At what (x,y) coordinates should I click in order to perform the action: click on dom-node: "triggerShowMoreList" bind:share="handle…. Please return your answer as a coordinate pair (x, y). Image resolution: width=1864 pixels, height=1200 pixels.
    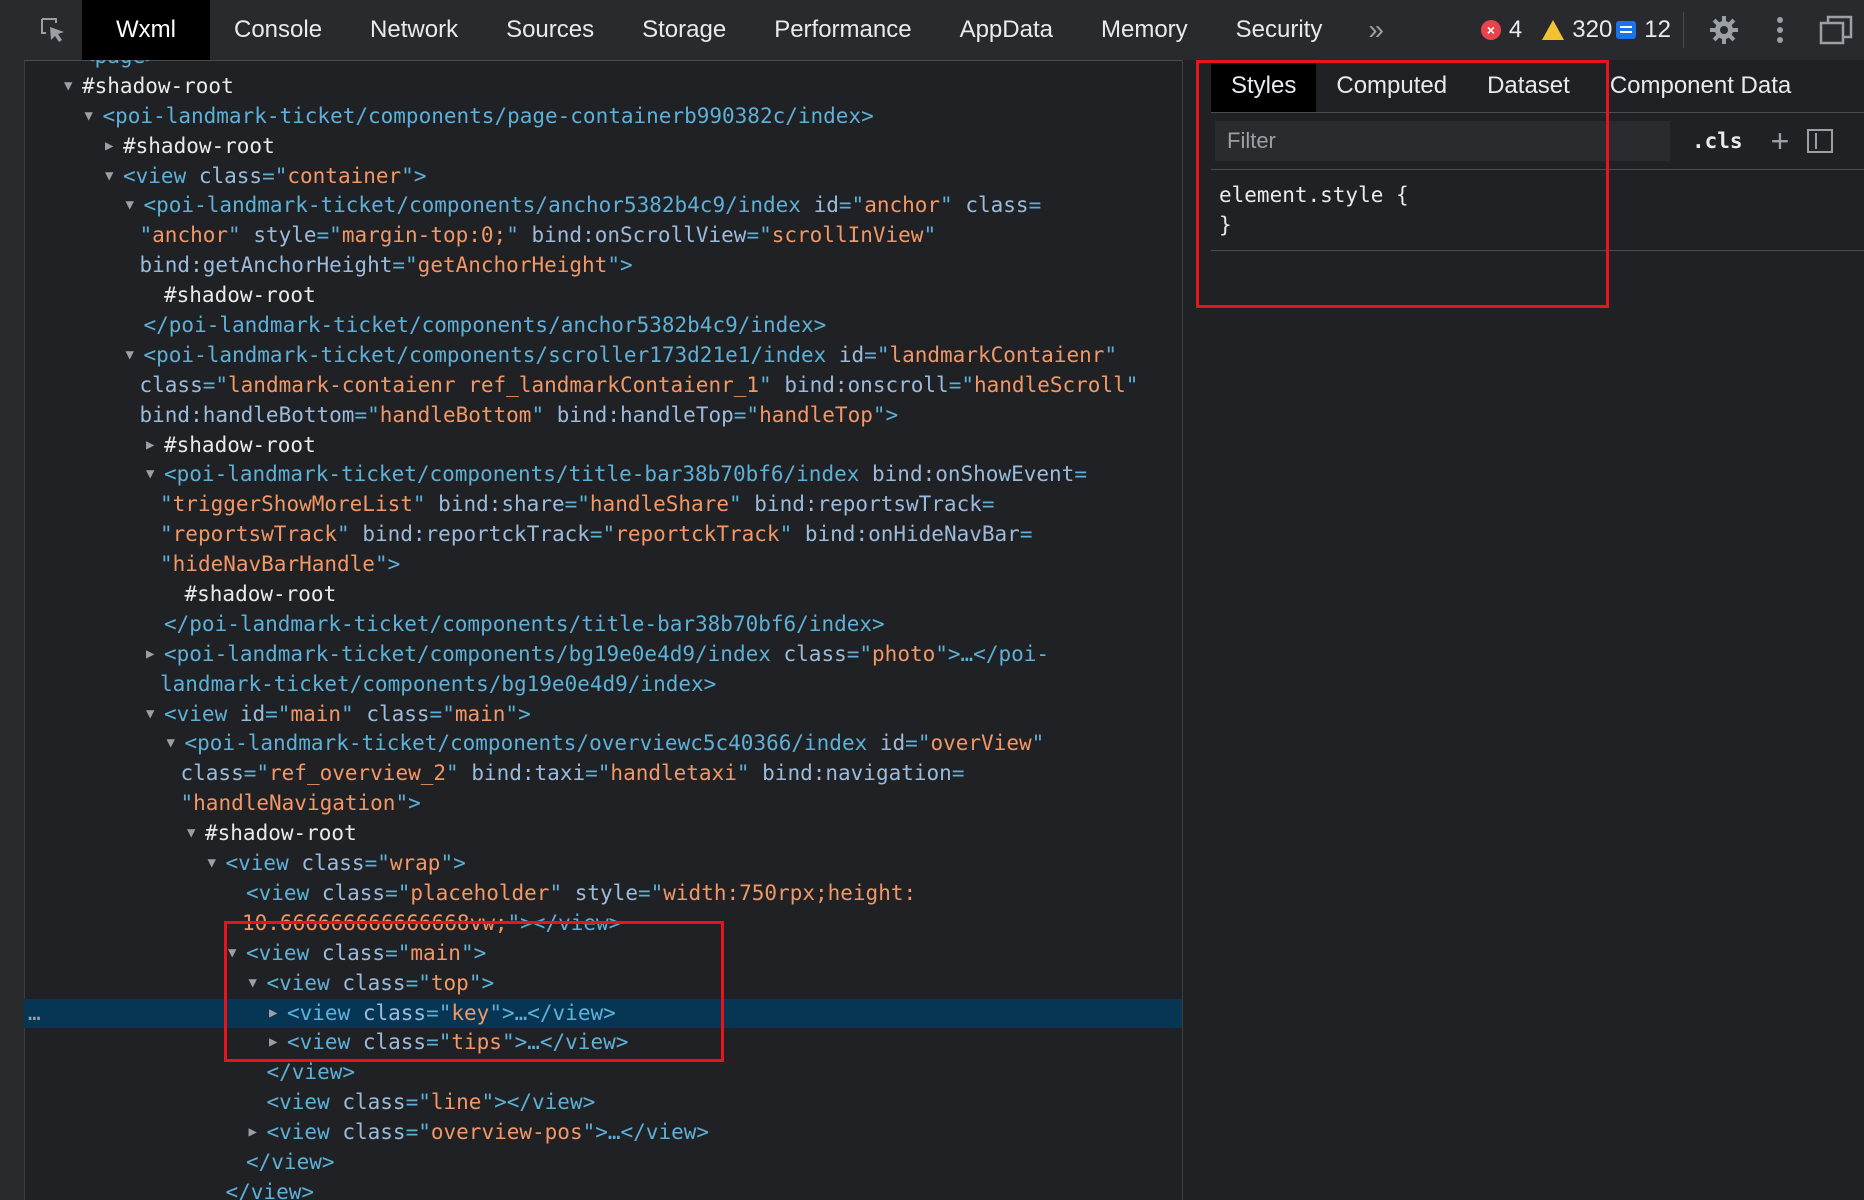
    Looking at the image, I should click on (603, 505).